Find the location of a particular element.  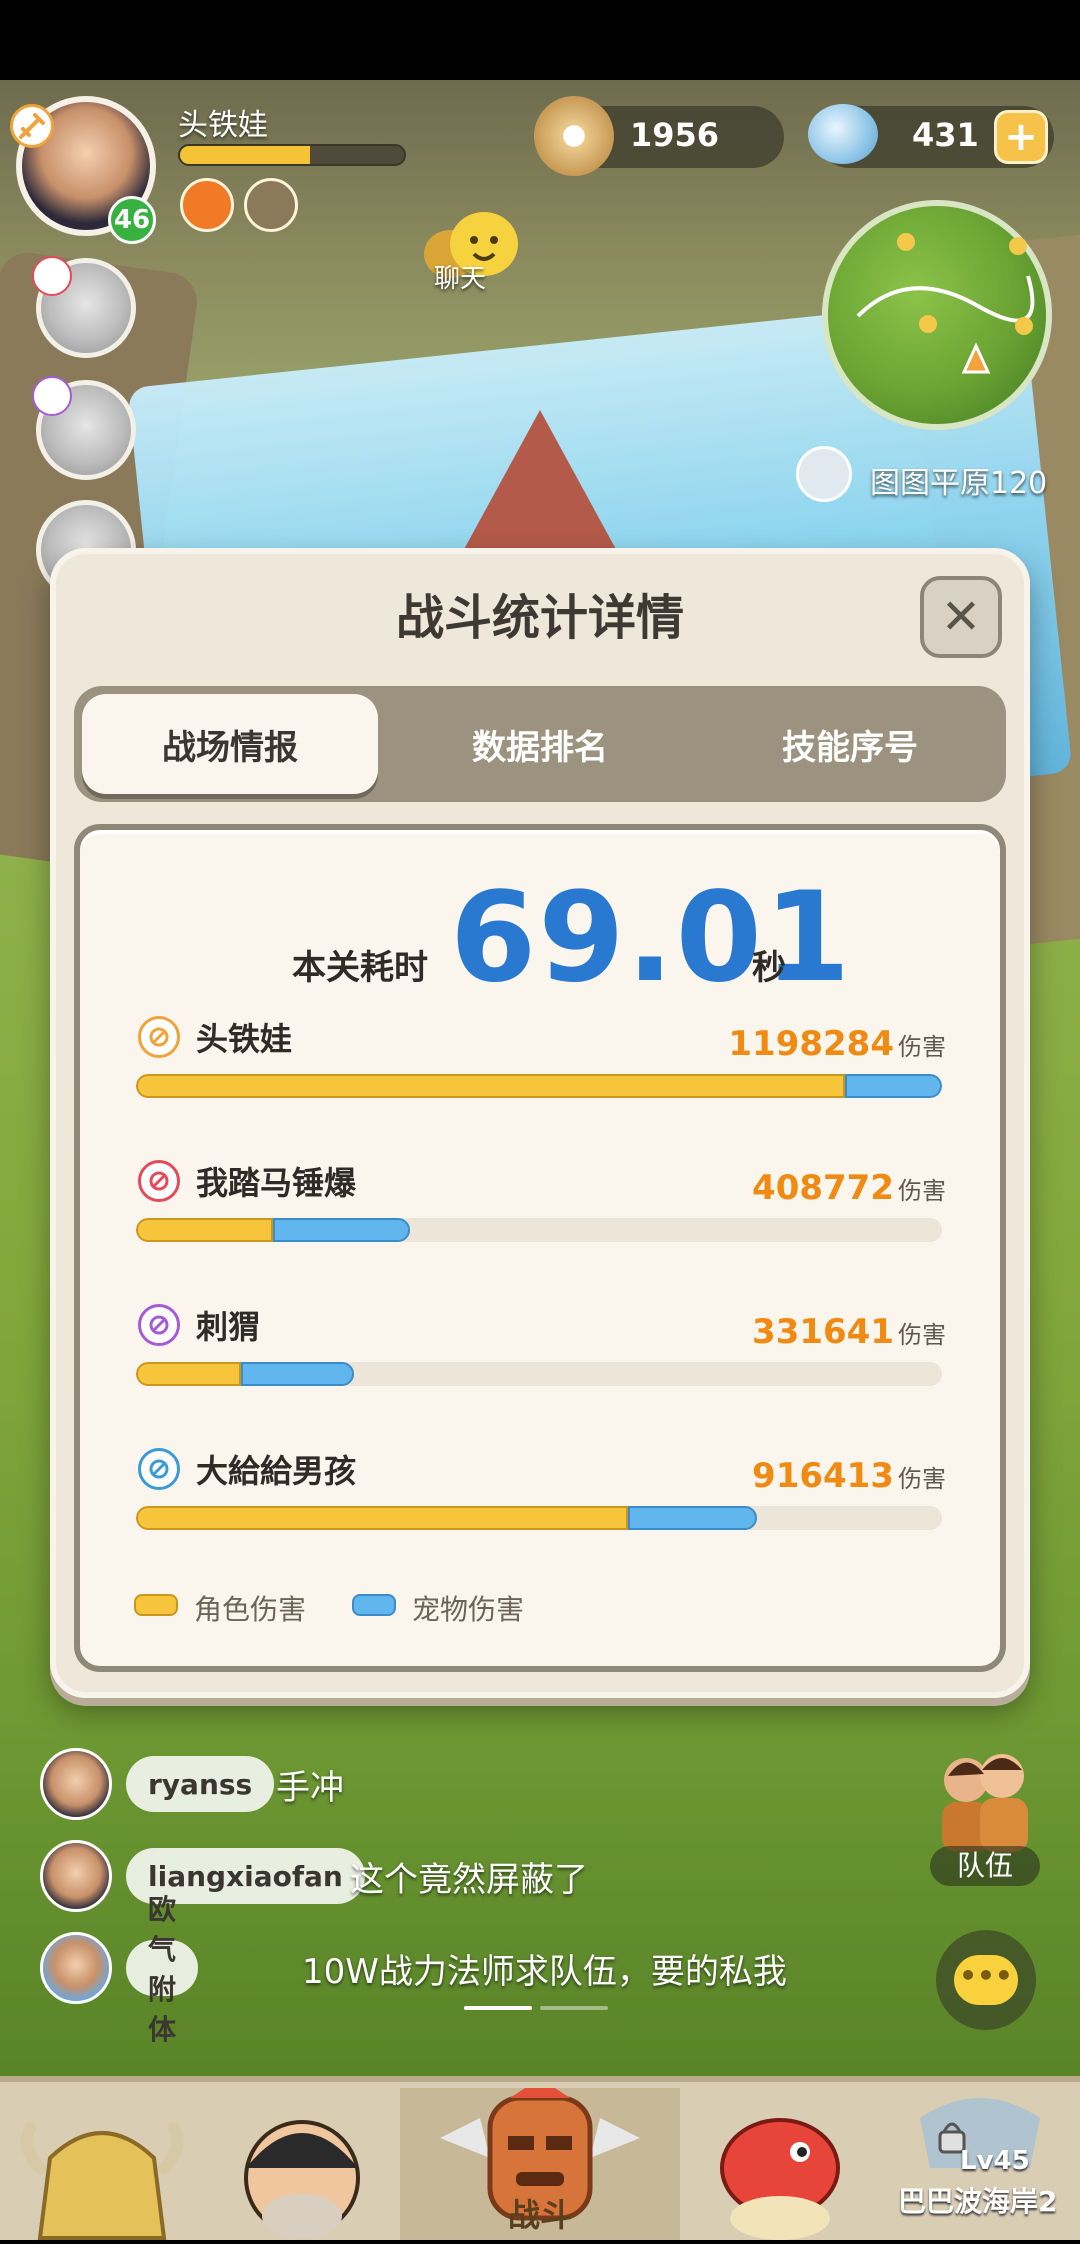

close-button: ✕ is located at coordinates (961, 617).